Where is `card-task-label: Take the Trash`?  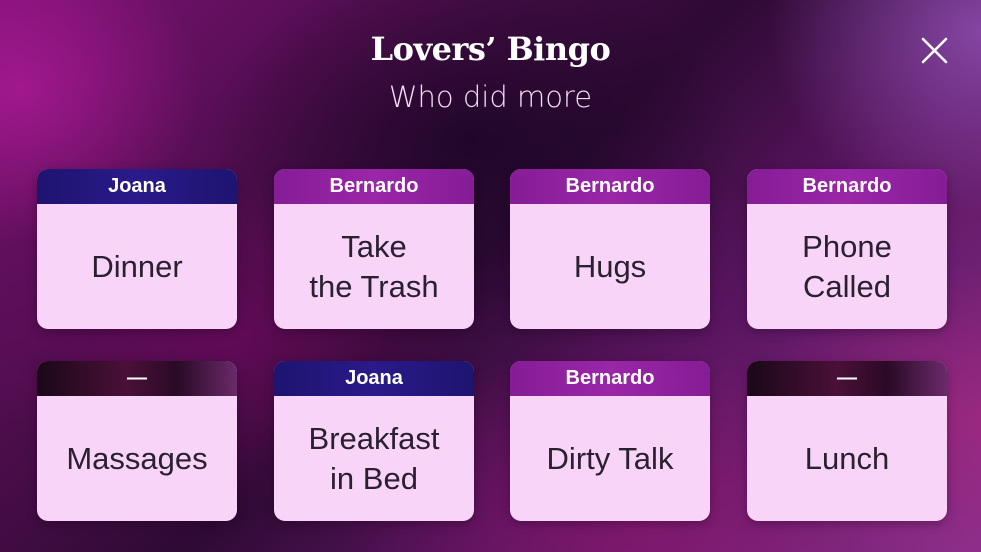 card-task-label: Take the Trash is located at coordinates (374, 266).